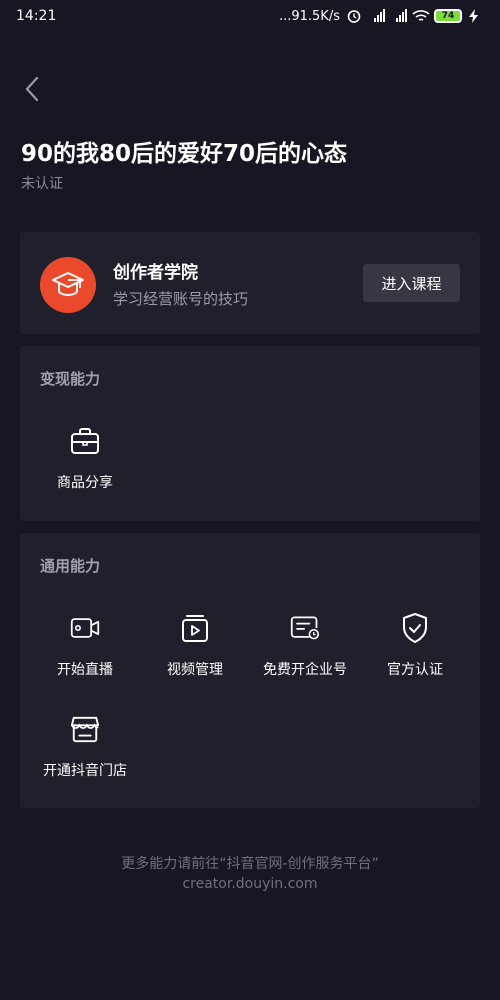 The image size is (500, 1000). Describe the element at coordinates (155, 273) in the screenshot. I see `academy-name: 创作者学院` at that location.